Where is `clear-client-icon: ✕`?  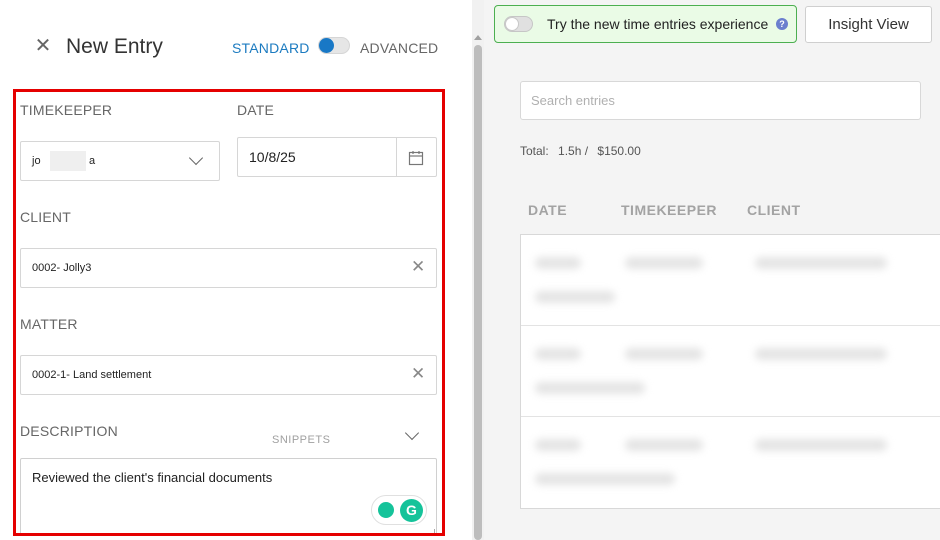
clear-client-icon: ✕ is located at coordinates (418, 266).